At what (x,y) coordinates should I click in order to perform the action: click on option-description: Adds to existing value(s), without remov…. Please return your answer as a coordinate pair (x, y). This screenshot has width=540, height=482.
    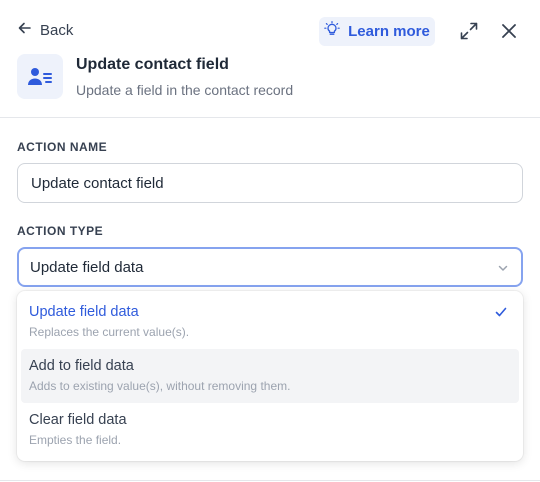
    Looking at the image, I should click on (160, 386).